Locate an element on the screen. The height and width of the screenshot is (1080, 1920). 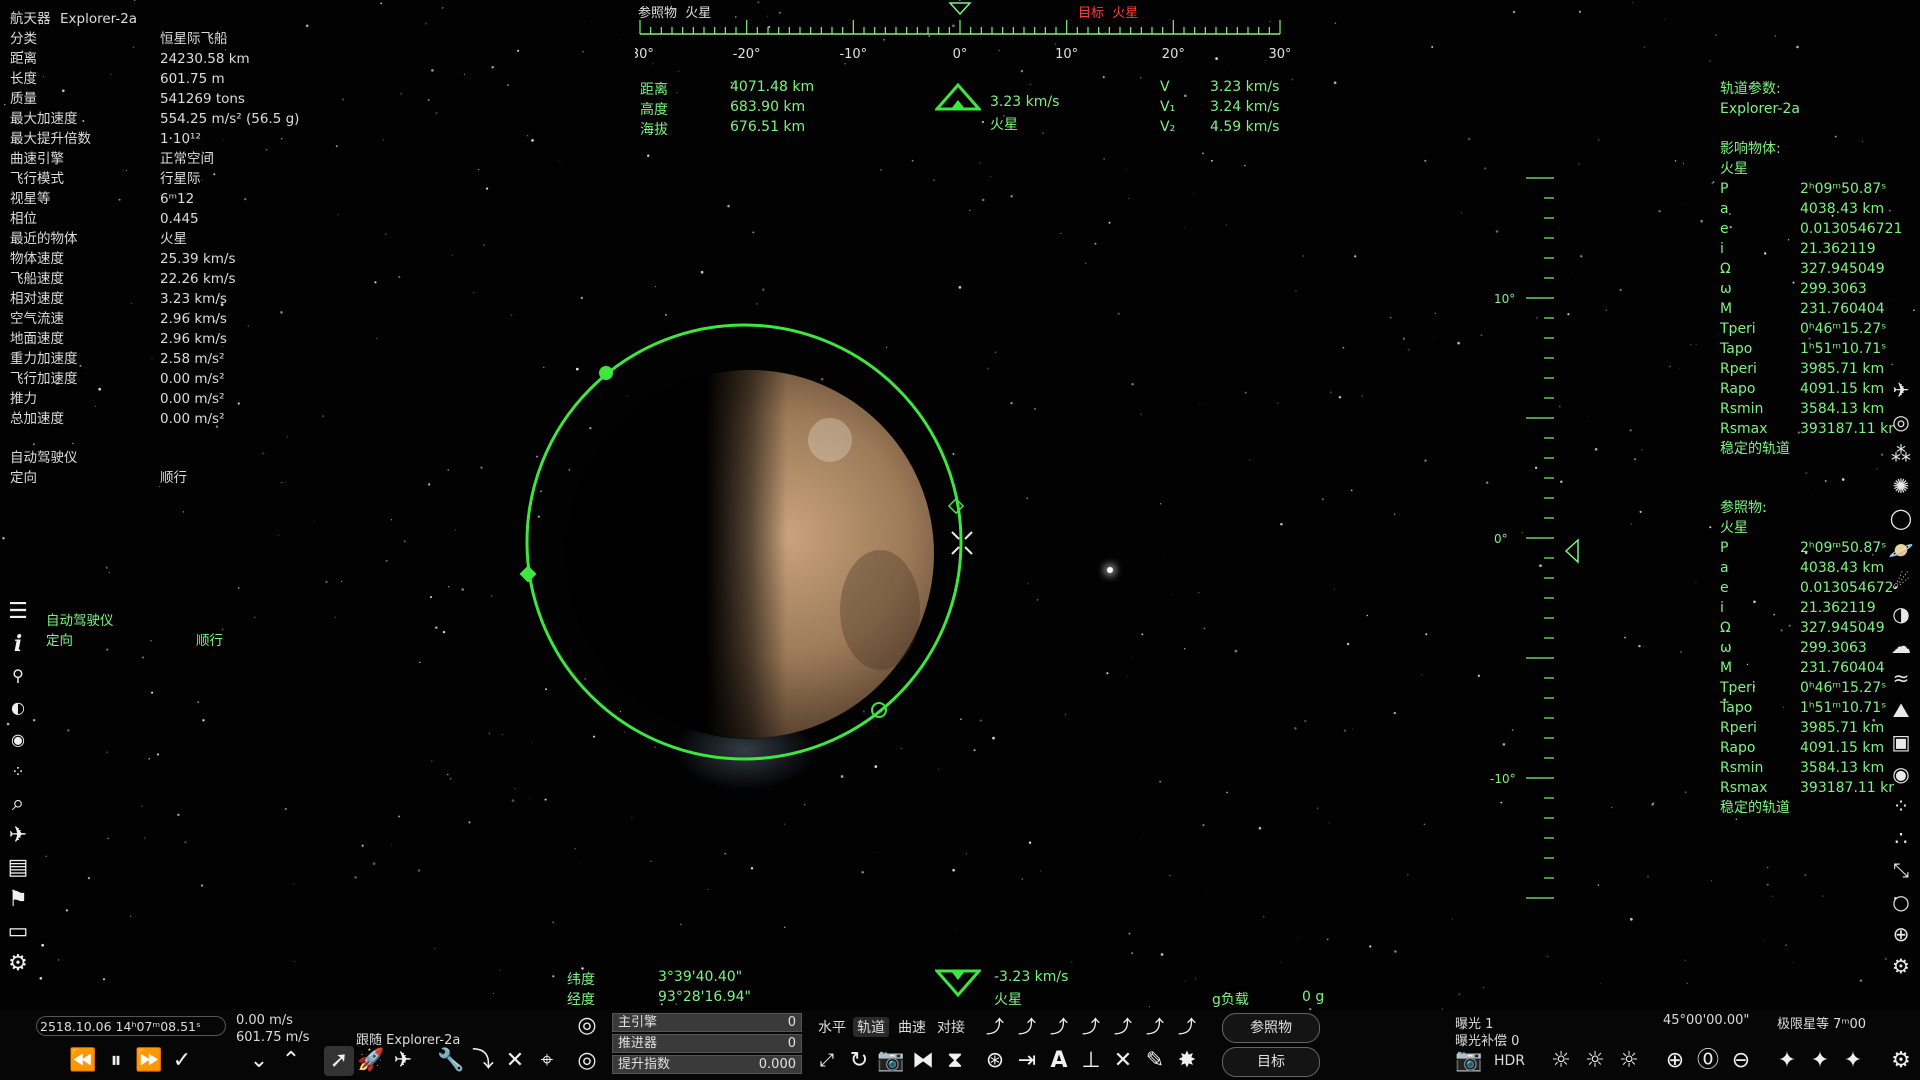
bottom-settings-icon: ⚙ is located at coordinates (1901, 1061).